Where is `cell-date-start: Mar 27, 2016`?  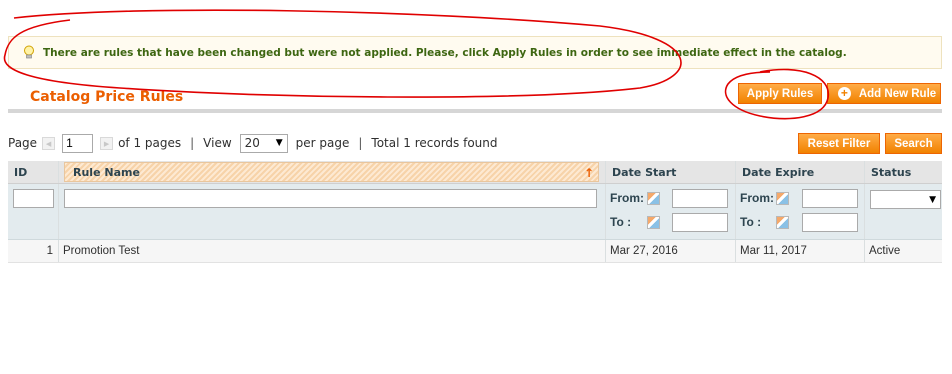
cell-date-start: Mar 27, 2016 is located at coordinates (671, 251).